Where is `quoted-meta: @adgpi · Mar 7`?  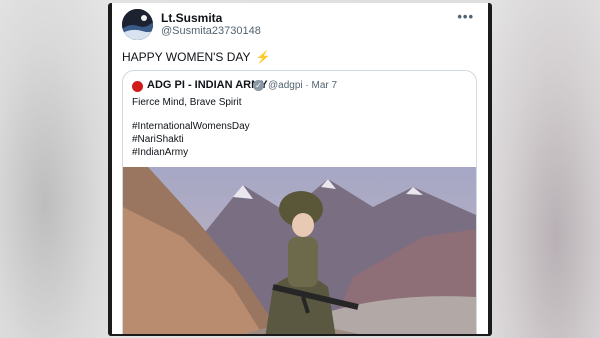 quoted-meta: @adgpi · Mar 7 is located at coordinates (302, 85).